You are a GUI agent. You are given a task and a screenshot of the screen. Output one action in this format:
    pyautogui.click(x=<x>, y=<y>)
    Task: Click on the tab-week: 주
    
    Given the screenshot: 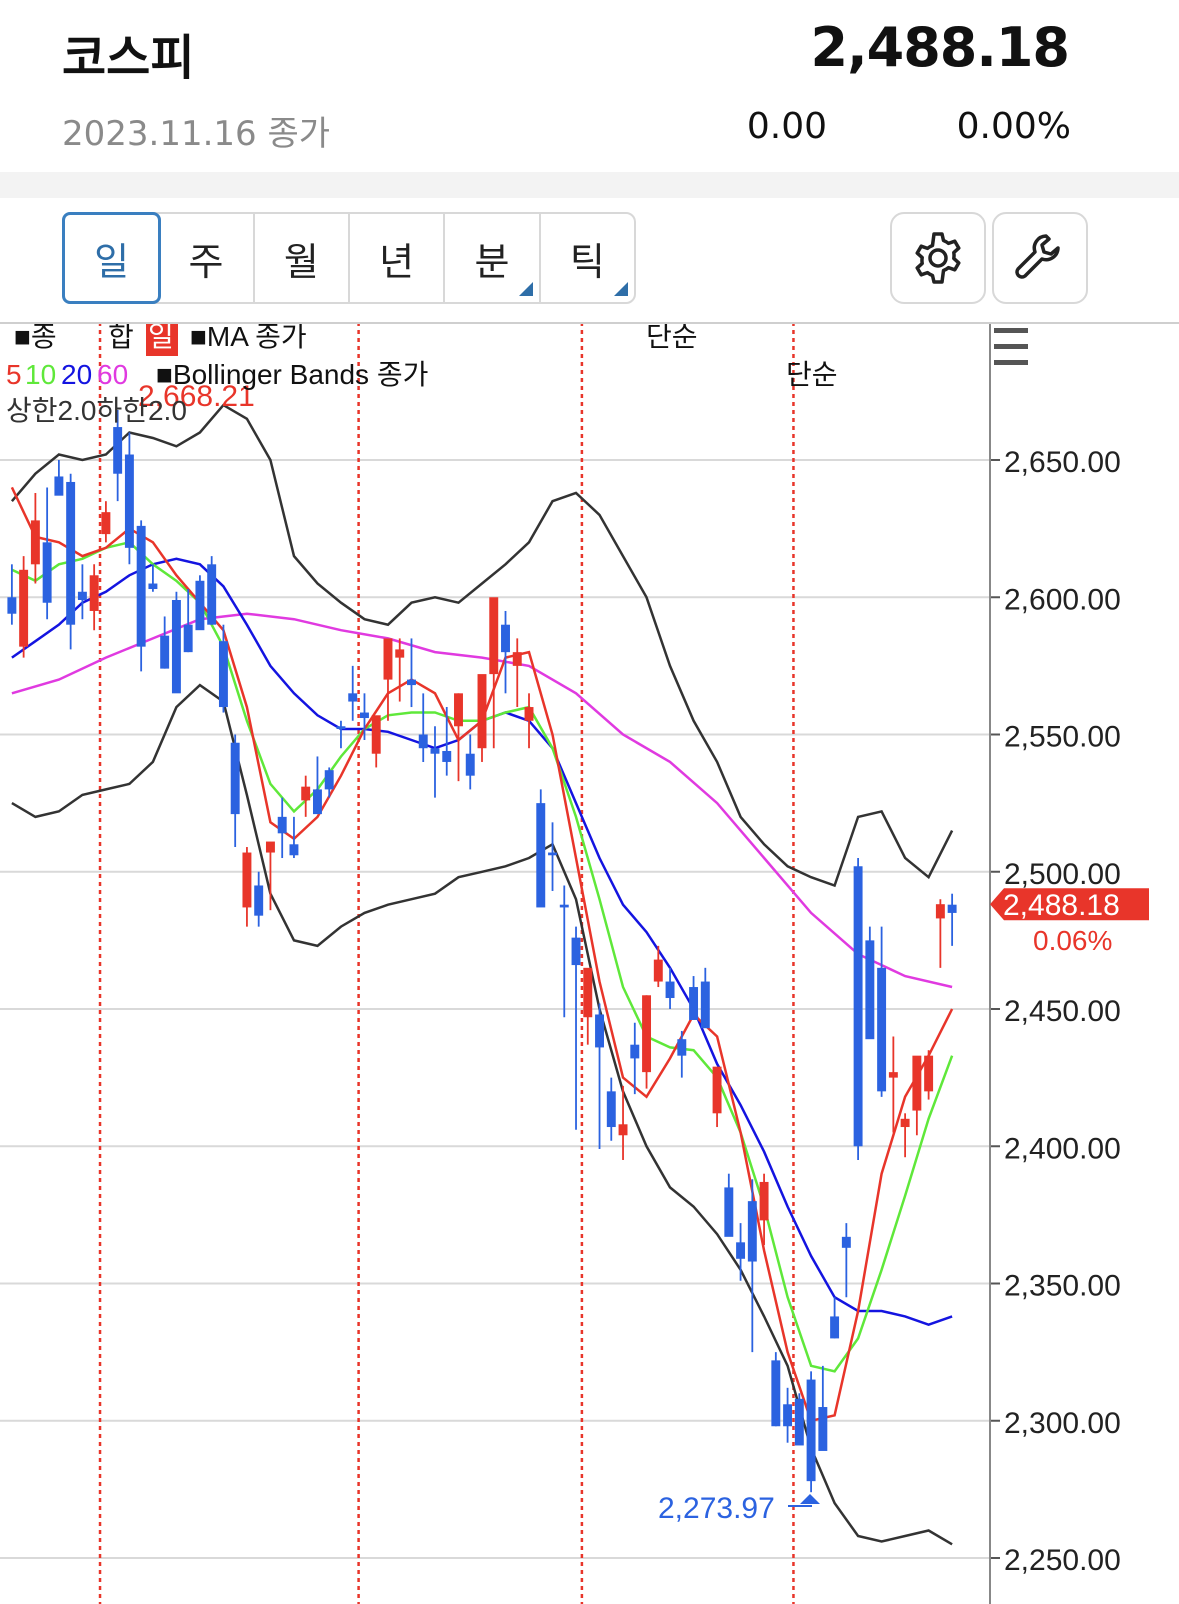 What is the action you would take?
    pyautogui.click(x=207, y=258)
    